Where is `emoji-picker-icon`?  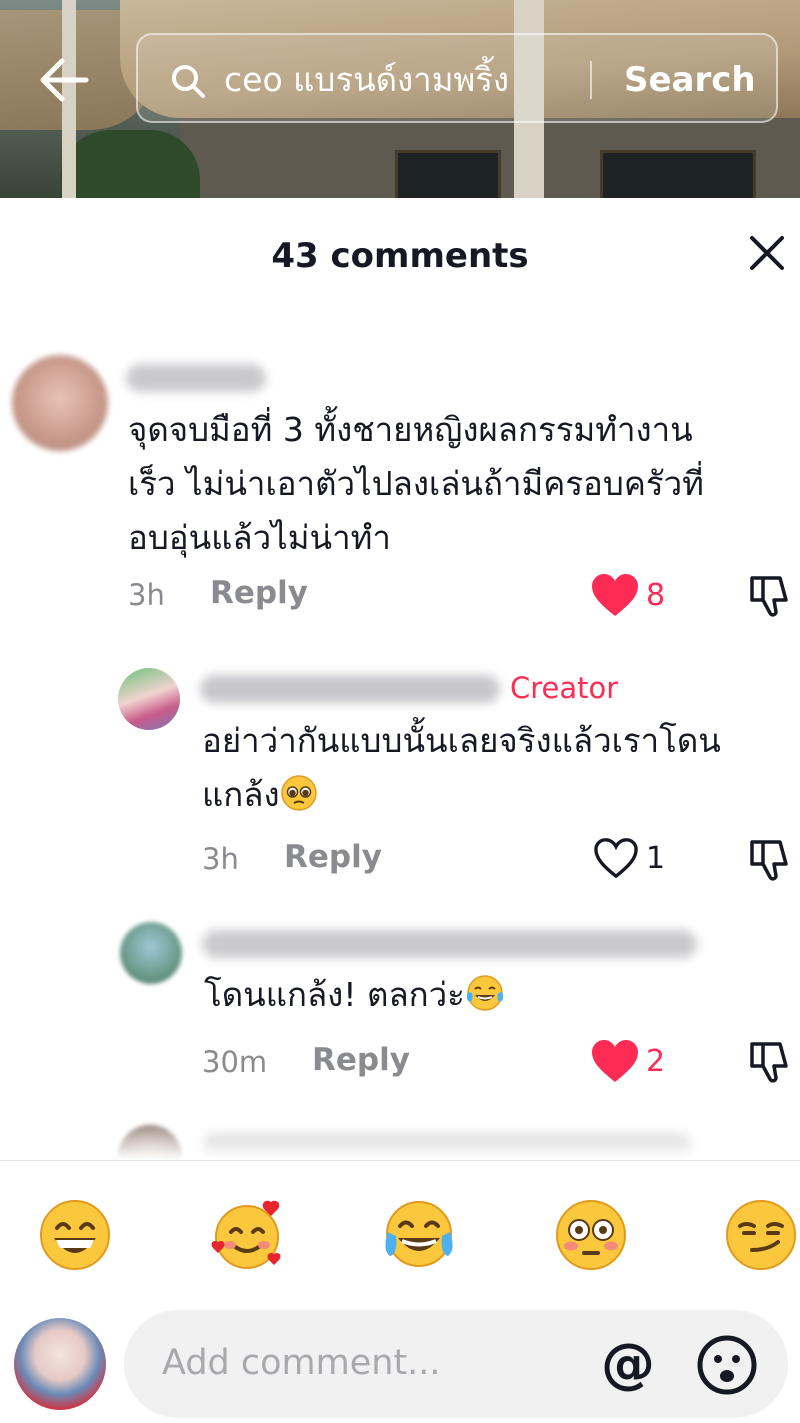
emoji-picker-icon is located at coordinates (727, 1365).